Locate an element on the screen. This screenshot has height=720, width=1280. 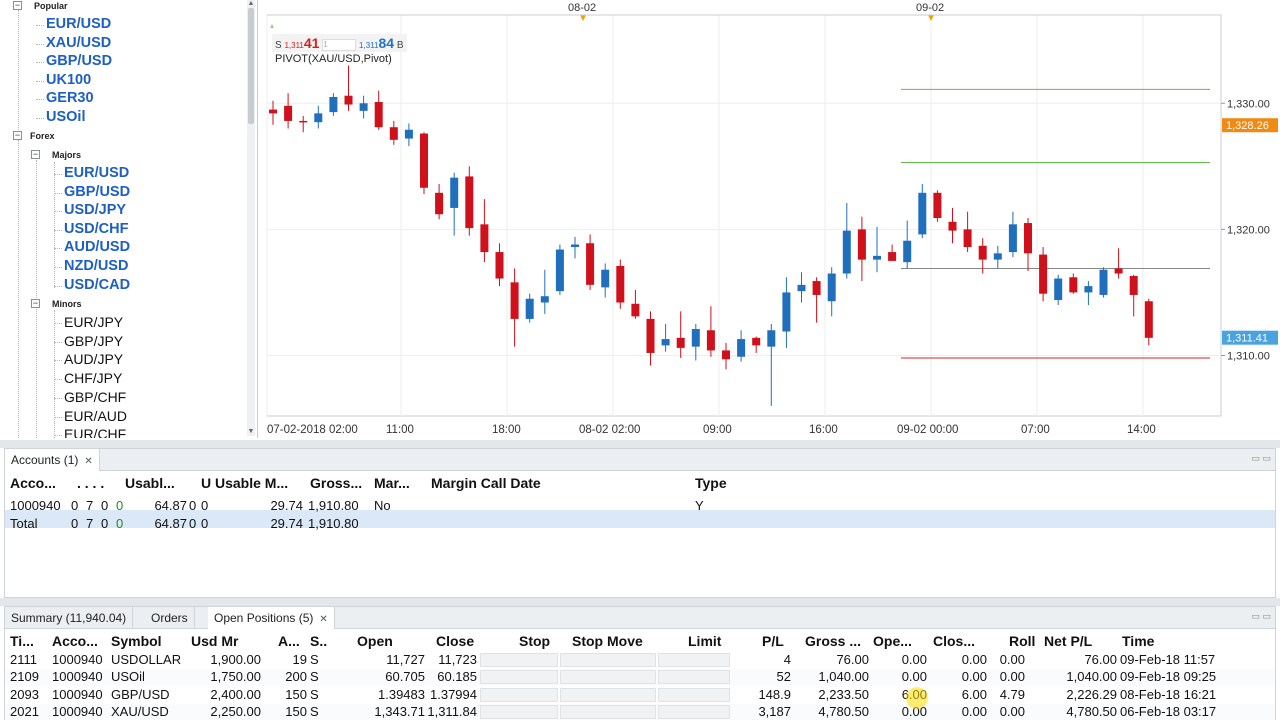
quantity-input: 1 is located at coordinates (339, 45).